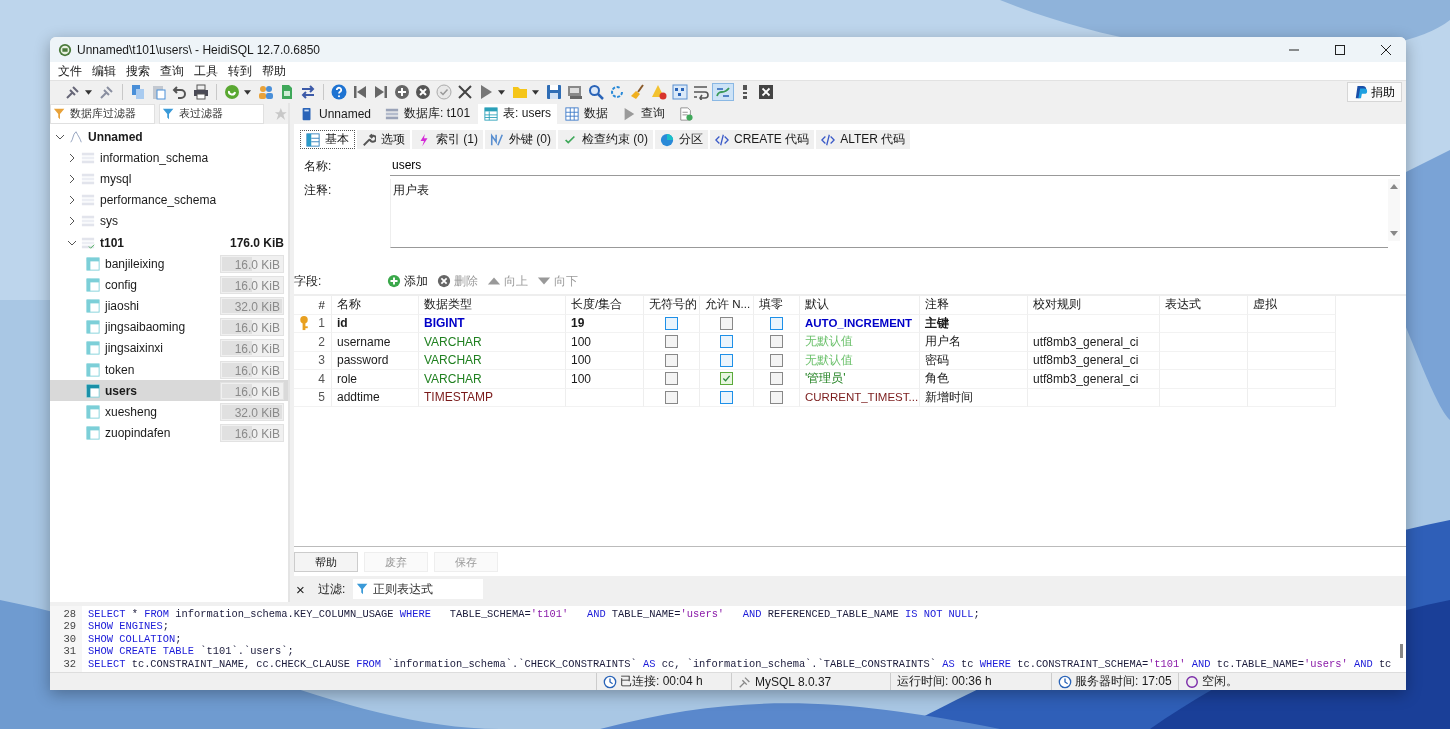  Describe the element at coordinates (402, 92) in the screenshot. I see `plus-icon` at that location.